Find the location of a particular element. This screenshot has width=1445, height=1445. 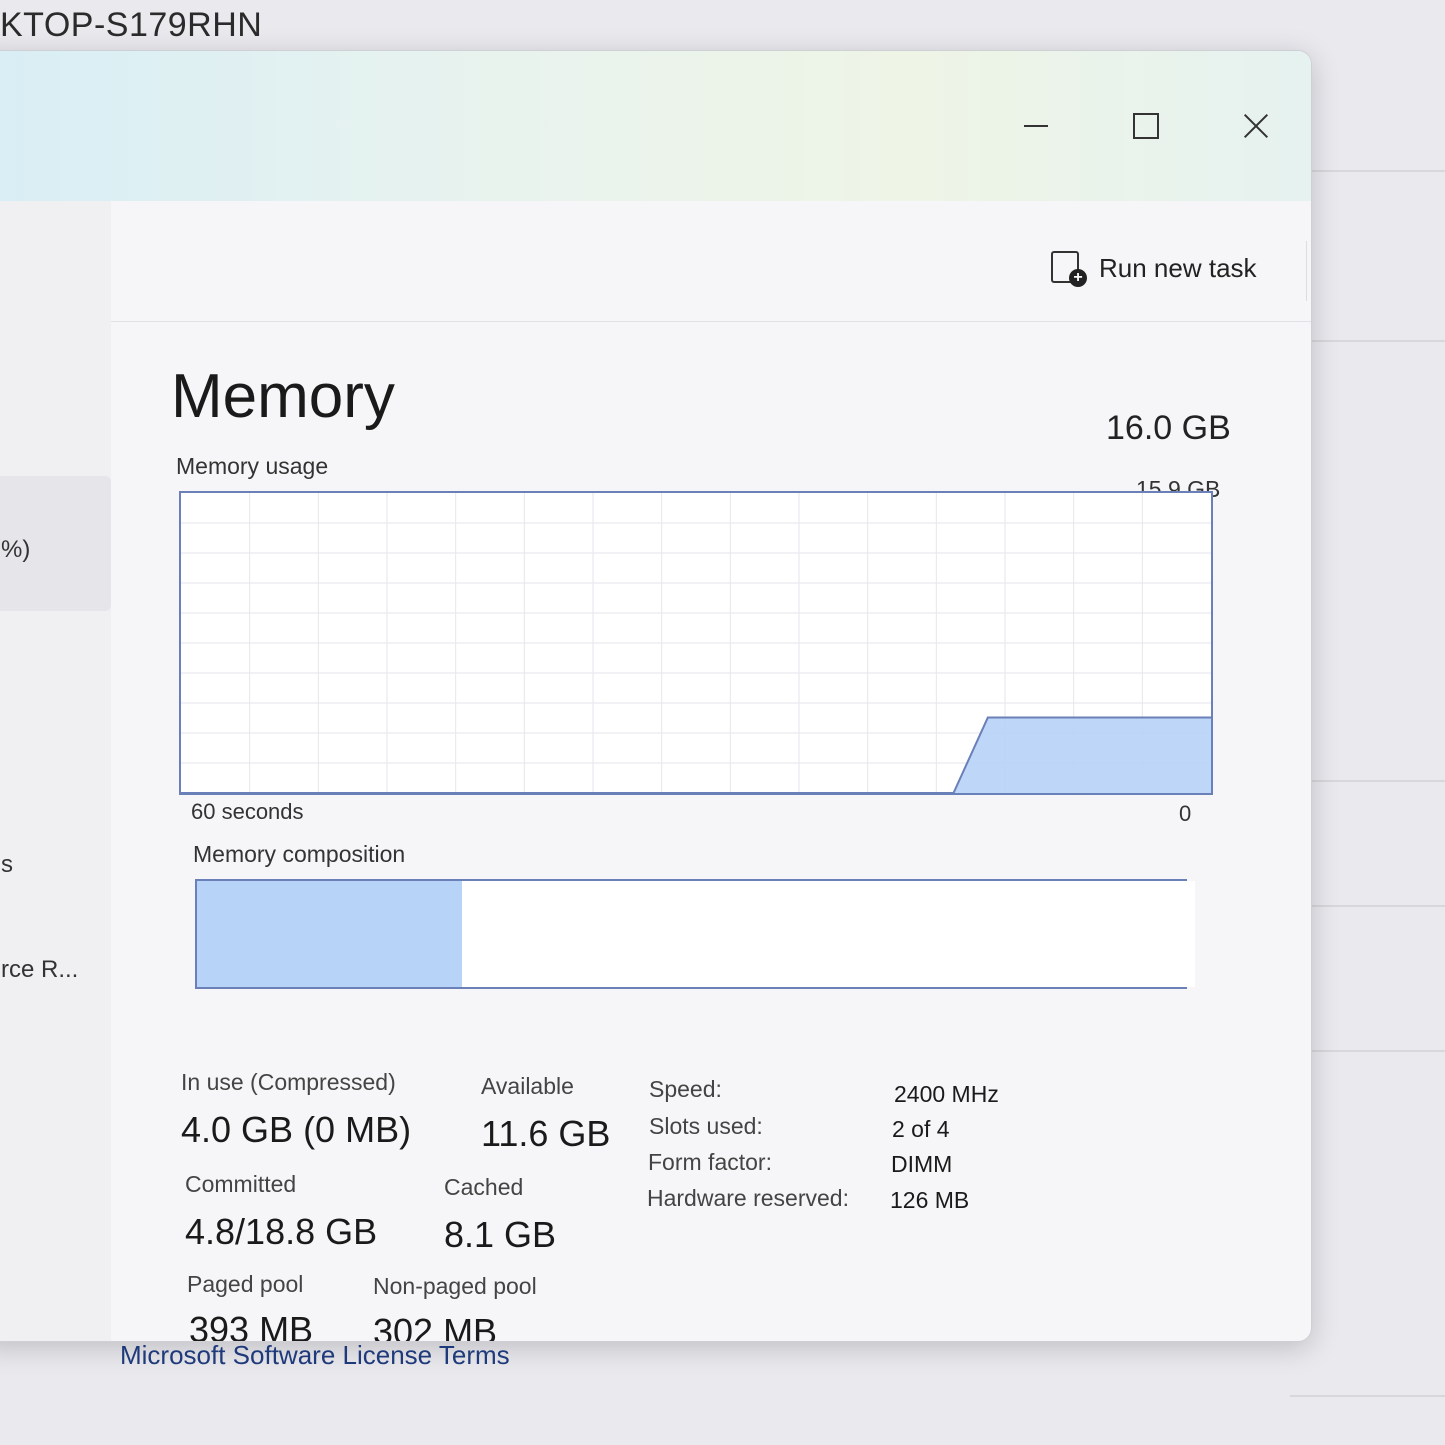

sidebar-item-memory-percent: %) is located at coordinates (15, 550).